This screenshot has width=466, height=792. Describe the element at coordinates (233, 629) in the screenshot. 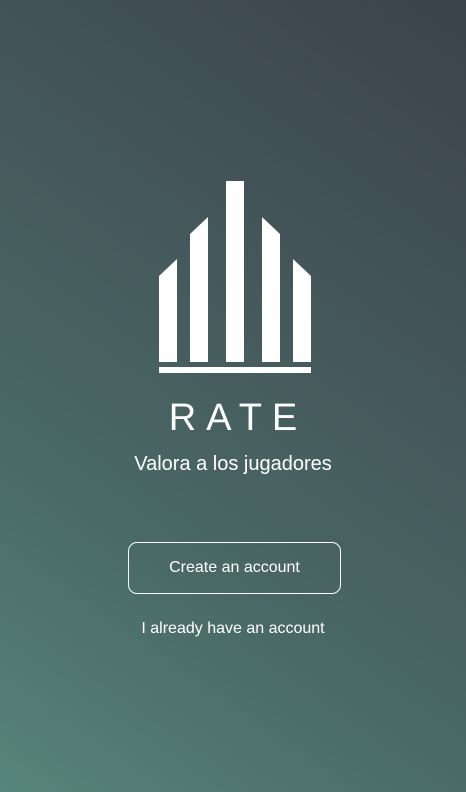

I see `login-link: I already have an account` at that location.